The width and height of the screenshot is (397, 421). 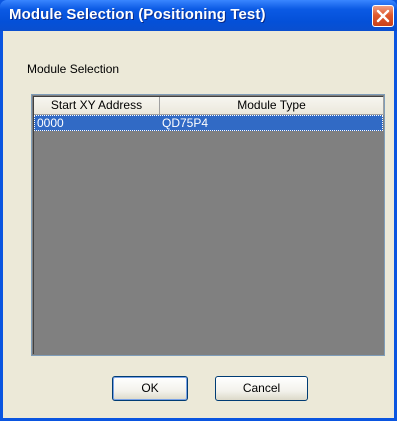 I want to click on close-icon, so click(x=383, y=16).